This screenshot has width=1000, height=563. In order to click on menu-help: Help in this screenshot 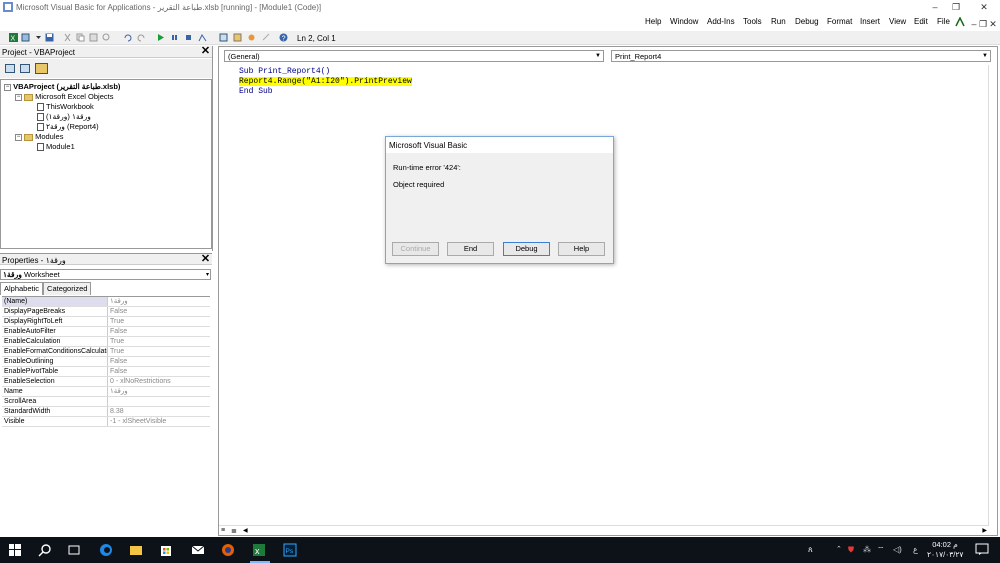, I will do `click(653, 21)`.